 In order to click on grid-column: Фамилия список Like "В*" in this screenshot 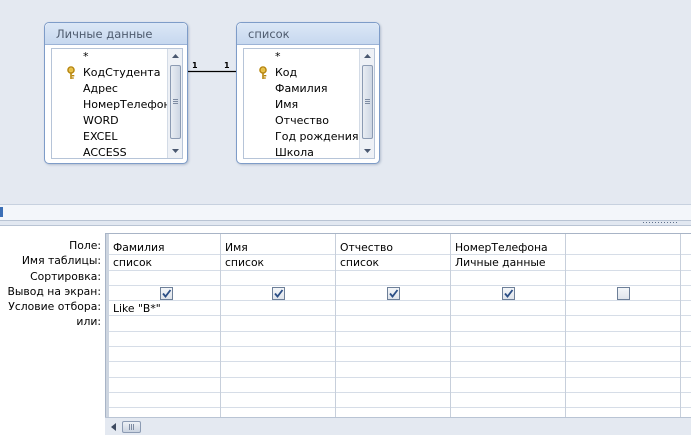, I will do `click(163, 326)`.